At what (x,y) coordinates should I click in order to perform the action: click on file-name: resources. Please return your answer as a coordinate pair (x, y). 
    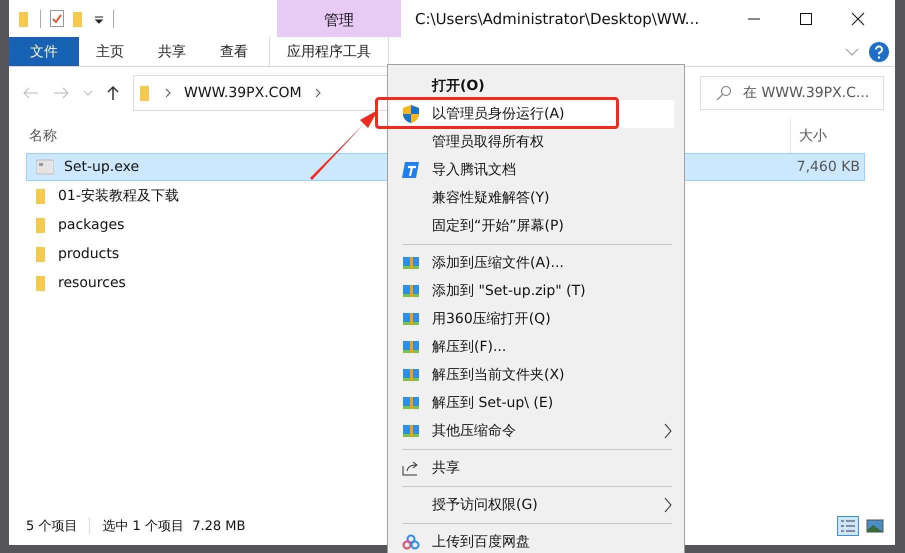
    Looking at the image, I should click on (92, 283).